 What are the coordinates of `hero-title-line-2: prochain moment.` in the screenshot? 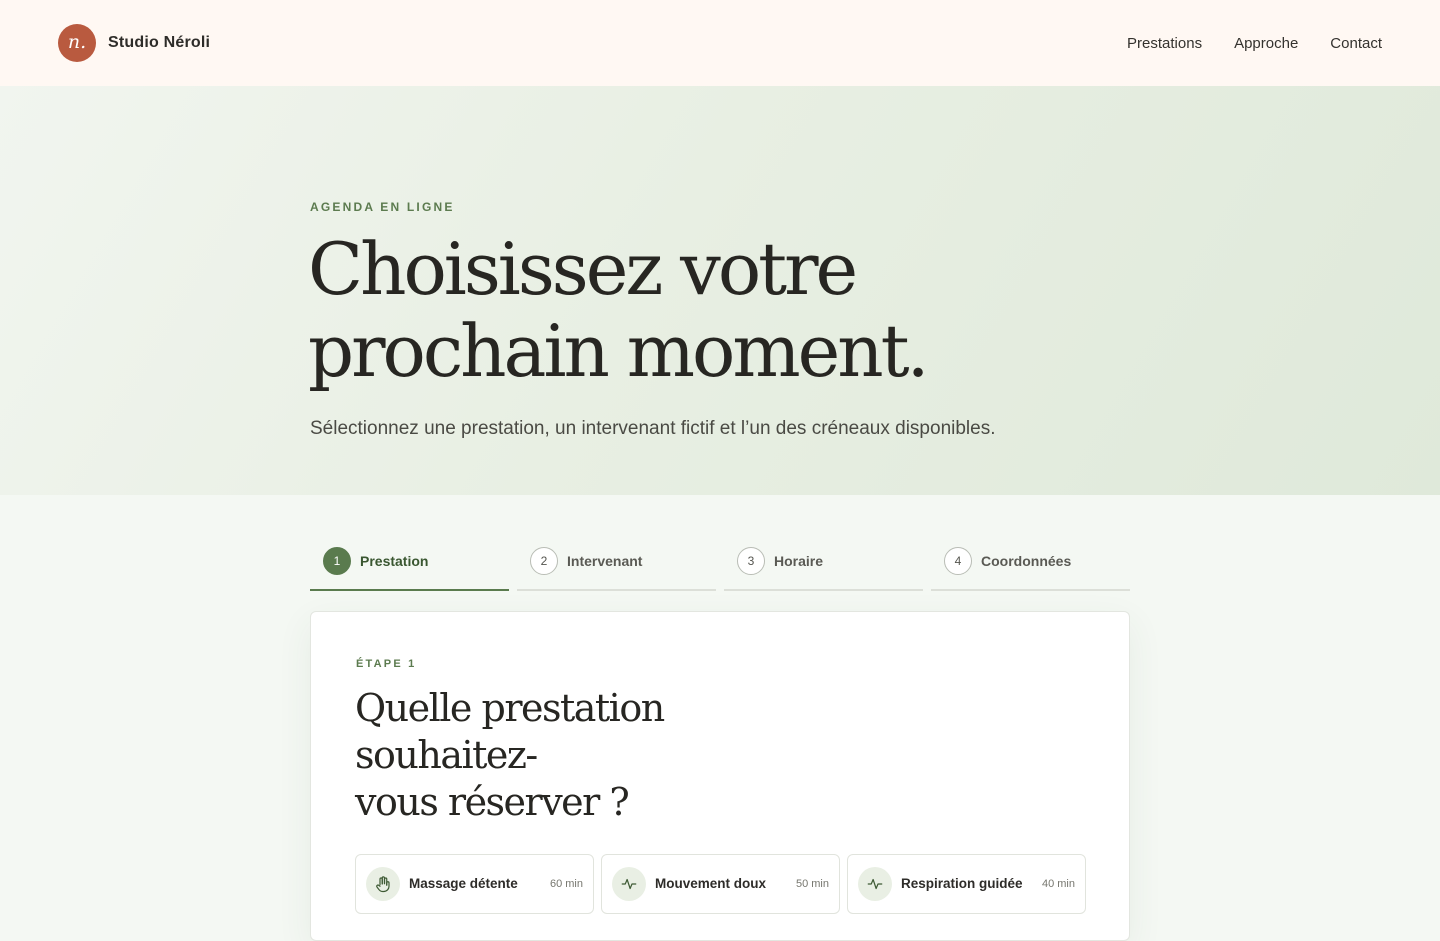 It's located at (618, 351).